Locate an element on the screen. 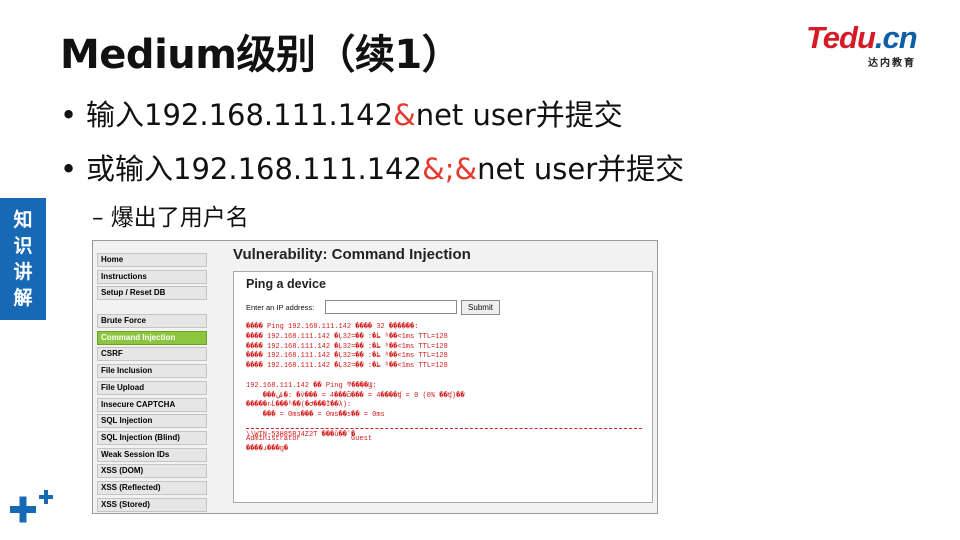 Image resolution: width=960 pixels, height=540 pixels. ip-input is located at coordinates (391, 307).